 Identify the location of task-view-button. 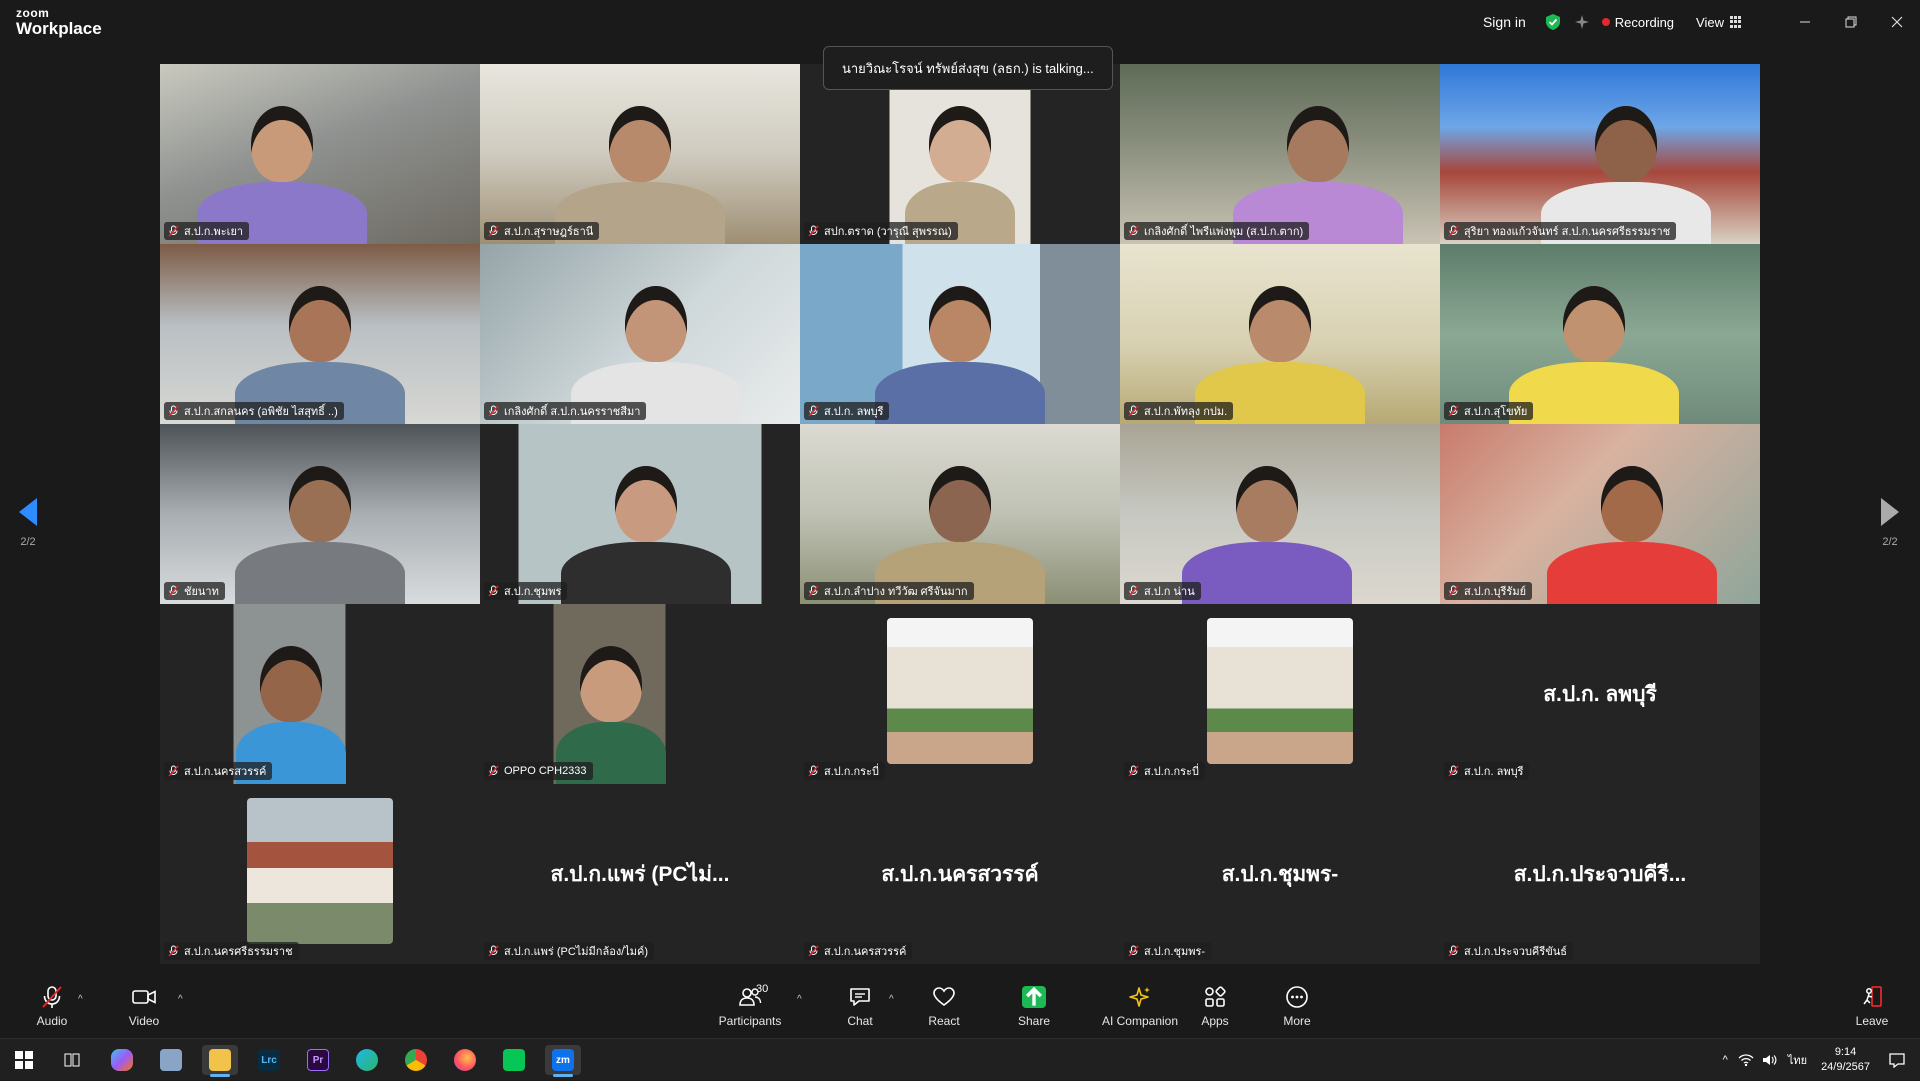
(72, 1060).